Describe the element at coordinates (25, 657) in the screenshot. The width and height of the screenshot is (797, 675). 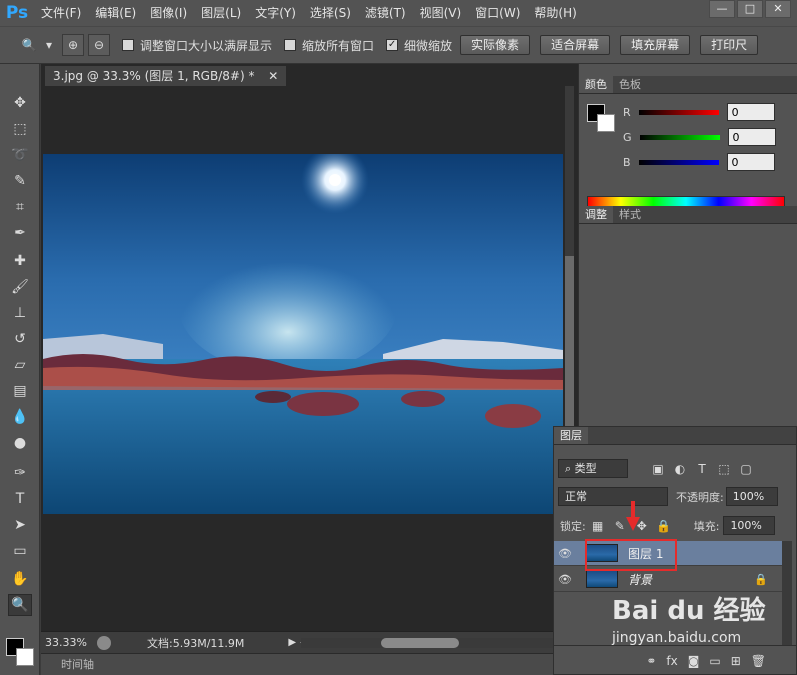
I see `background-color-swatch` at that location.